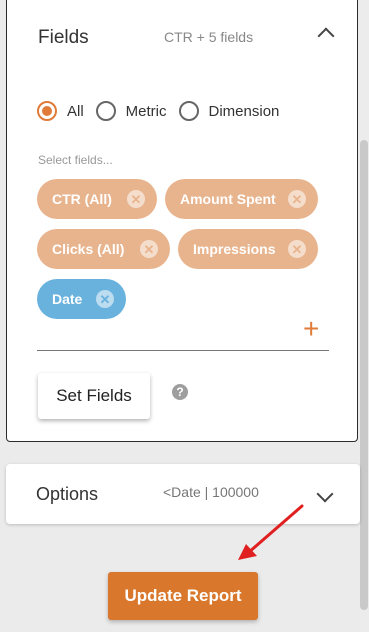 This screenshot has width=369, height=632. Describe the element at coordinates (183, 350) in the screenshot. I see `fields-input-underline` at that location.